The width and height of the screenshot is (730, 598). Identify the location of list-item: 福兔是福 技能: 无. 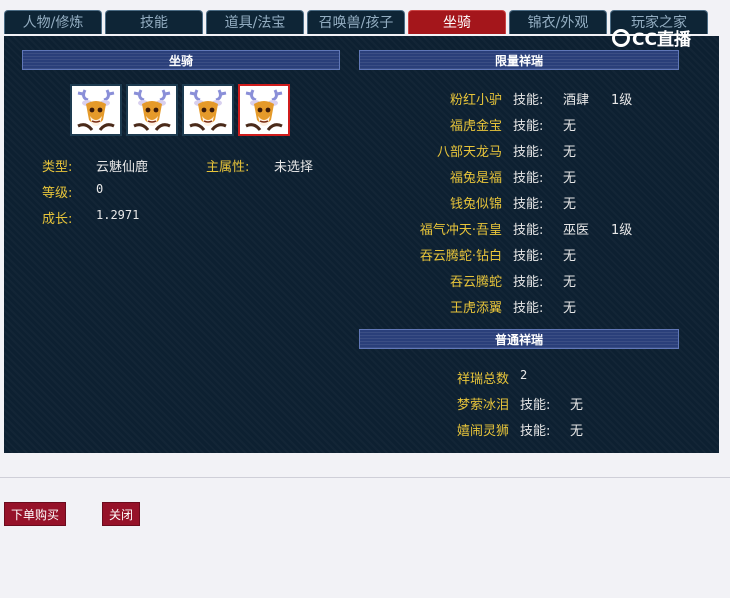
(361, 176).